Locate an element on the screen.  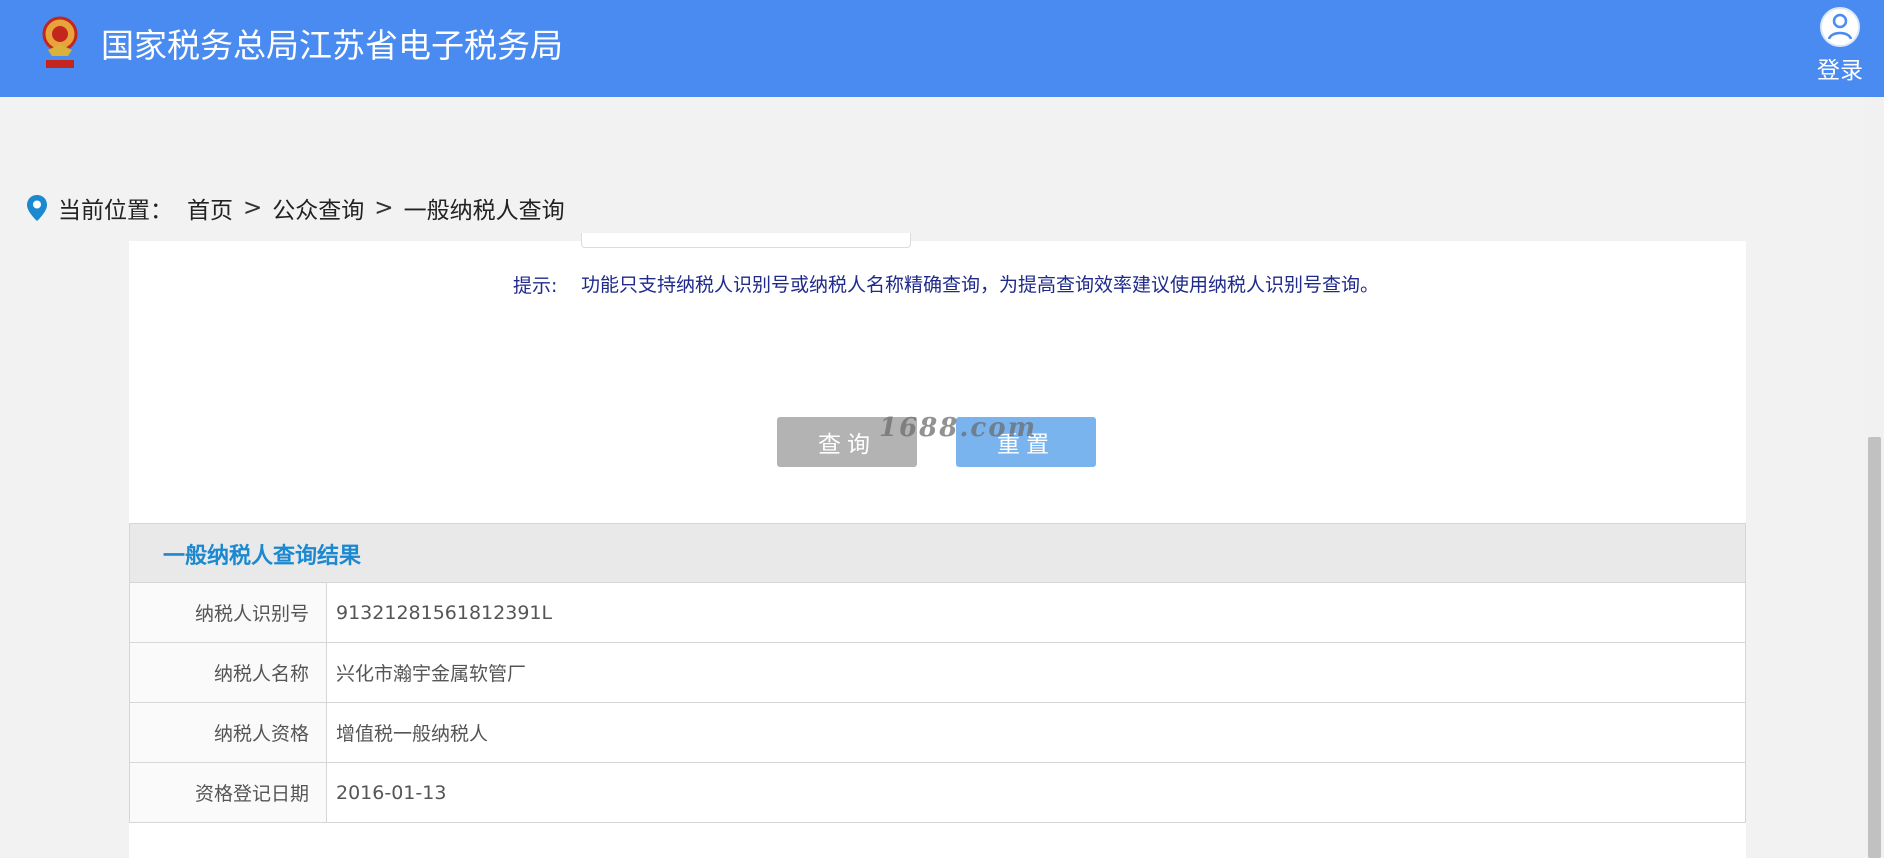
location-pin-icon is located at coordinates (37, 208).